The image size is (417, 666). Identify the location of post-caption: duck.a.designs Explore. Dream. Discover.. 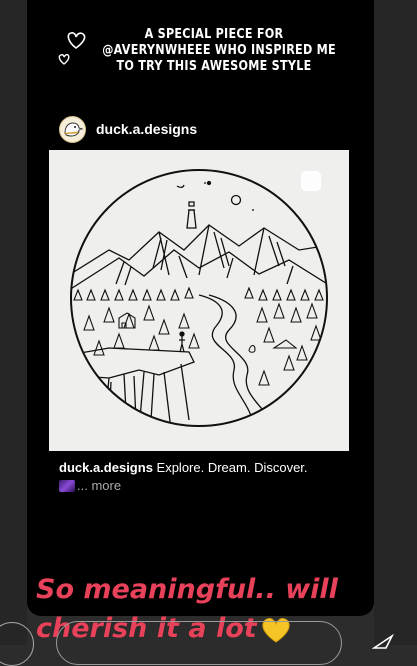
(204, 468).